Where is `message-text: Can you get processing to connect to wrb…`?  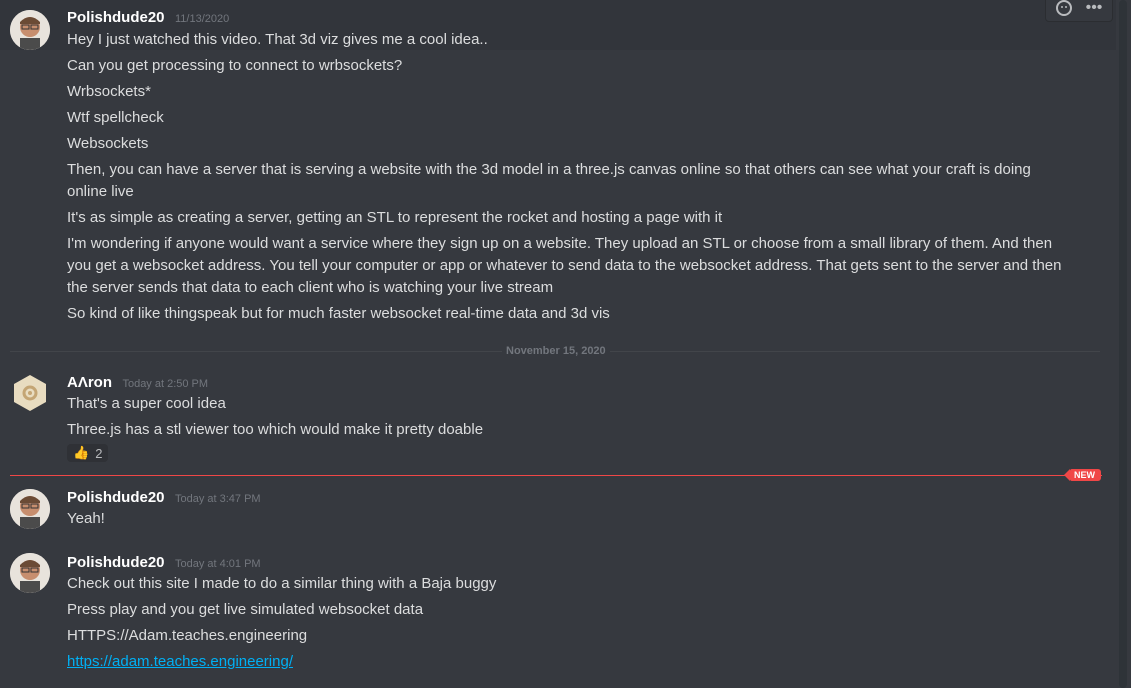
message-text: Can you get processing to connect to wrb… is located at coordinates (235, 65).